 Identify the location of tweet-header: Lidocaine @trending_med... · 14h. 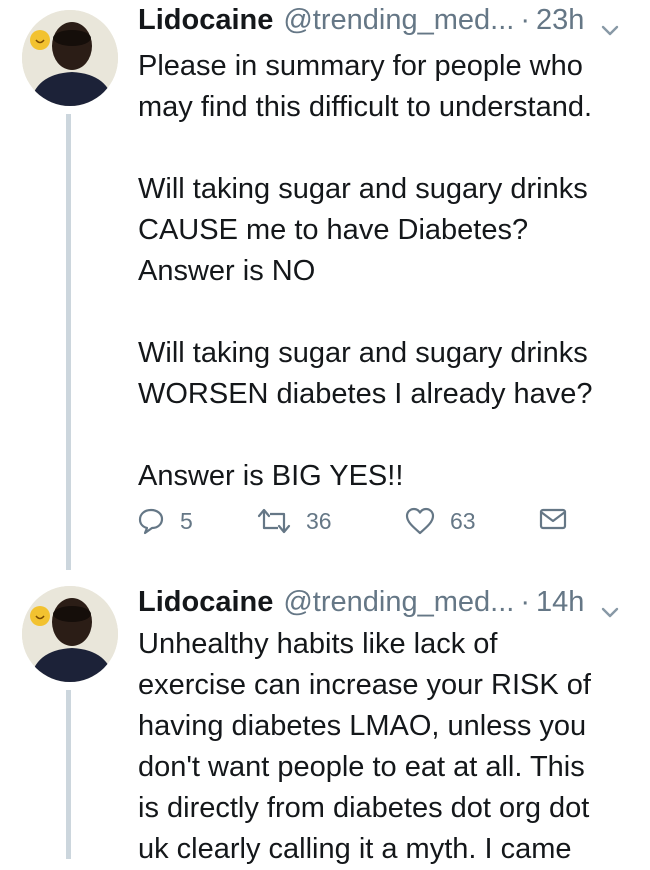
(386, 602).